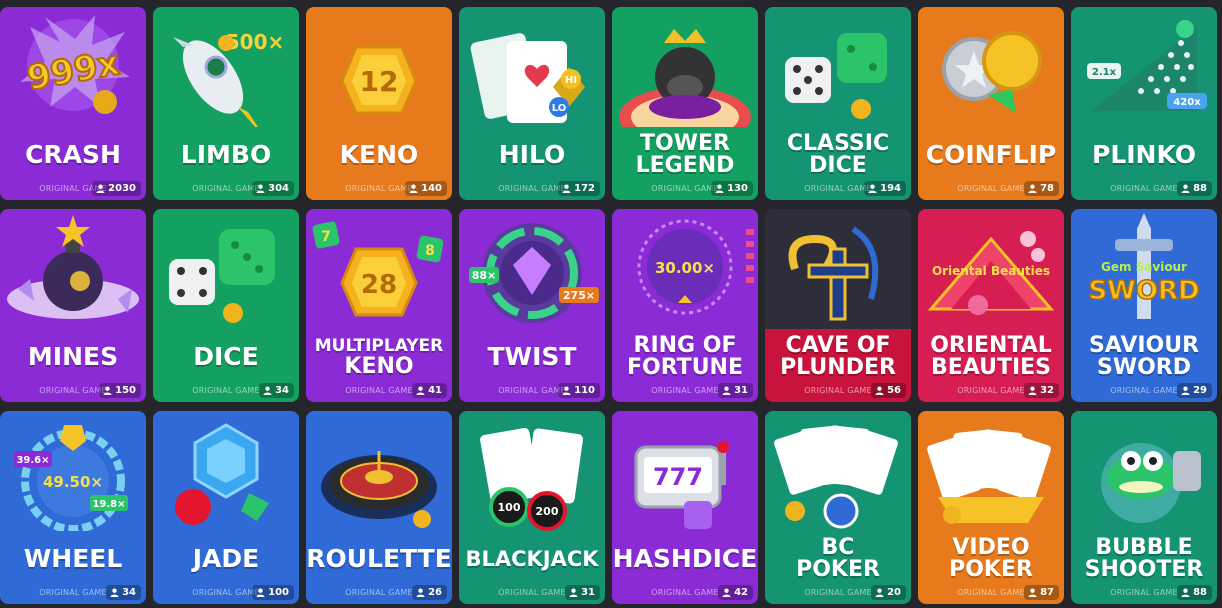 Image resolution: width=1222 pixels, height=608 pixels. I want to click on game-title-line: WHEEL, so click(73, 558).